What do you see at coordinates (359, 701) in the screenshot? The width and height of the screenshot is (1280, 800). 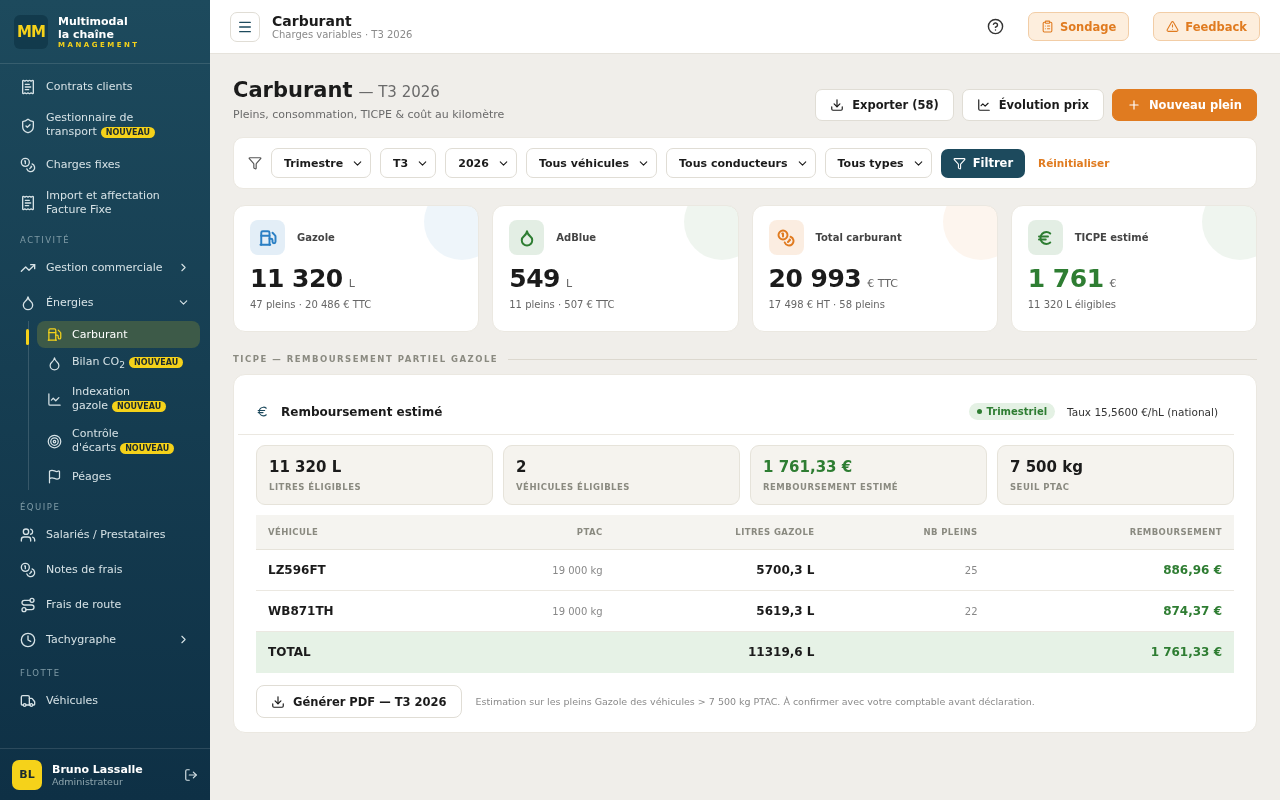 I see `pdf-button: Générer PDF — T3 2026` at bounding box center [359, 701].